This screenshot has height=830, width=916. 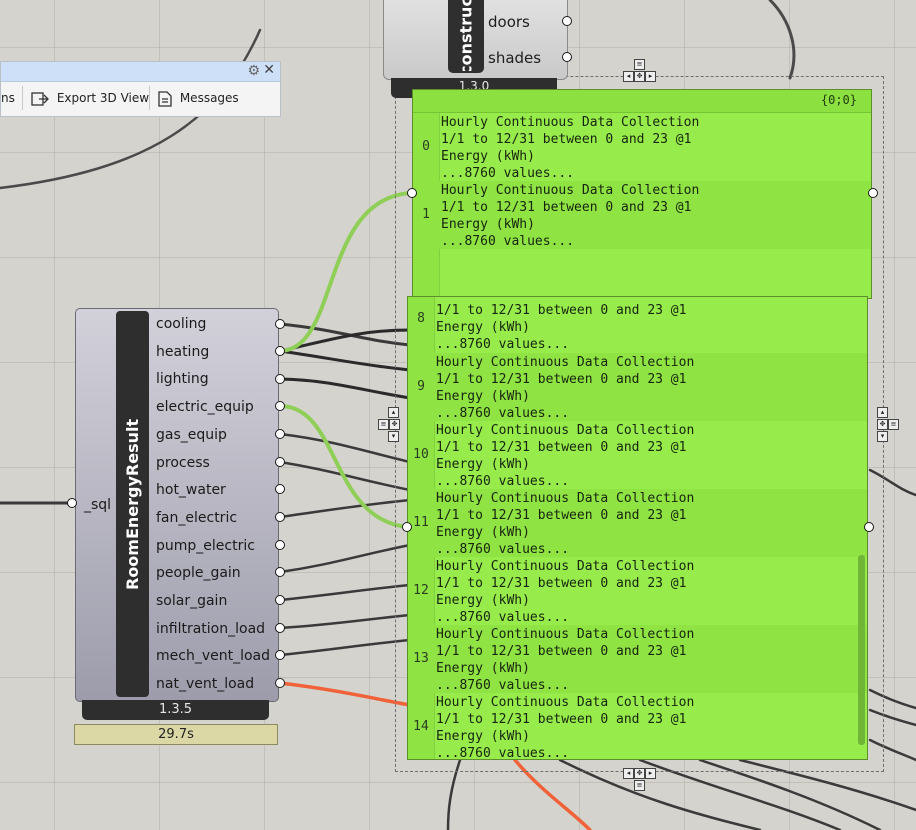 What do you see at coordinates (421, 454) in the screenshot?
I see `item-index: 10` at bounding box center [421, 454].